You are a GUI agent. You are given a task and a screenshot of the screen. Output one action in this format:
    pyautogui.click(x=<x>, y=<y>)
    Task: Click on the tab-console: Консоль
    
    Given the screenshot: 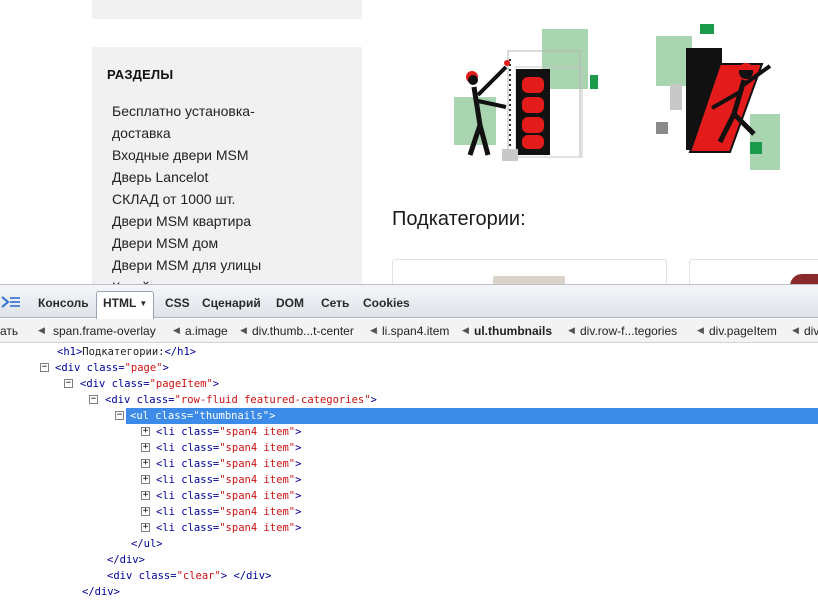 What is the action you would take?
    pyautogui.click(x=63, y=304)
    